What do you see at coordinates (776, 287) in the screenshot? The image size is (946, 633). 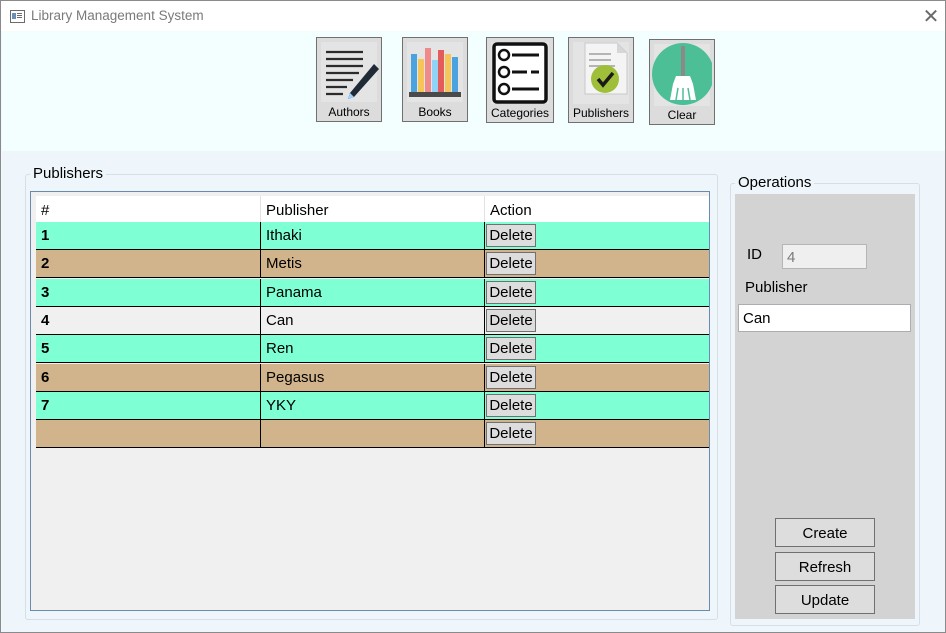 I see `publisher-label: Publisher` at bounding box center [776, 287].